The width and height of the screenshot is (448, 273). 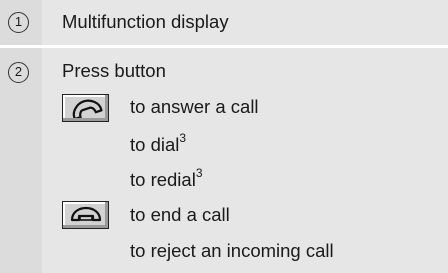 I want to click on answer-call-text: to answer a call, so click(x=194, y=106).